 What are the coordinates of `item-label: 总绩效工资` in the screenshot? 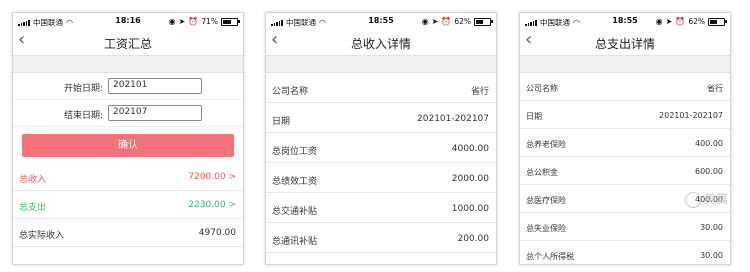 It's located at (295, 182).